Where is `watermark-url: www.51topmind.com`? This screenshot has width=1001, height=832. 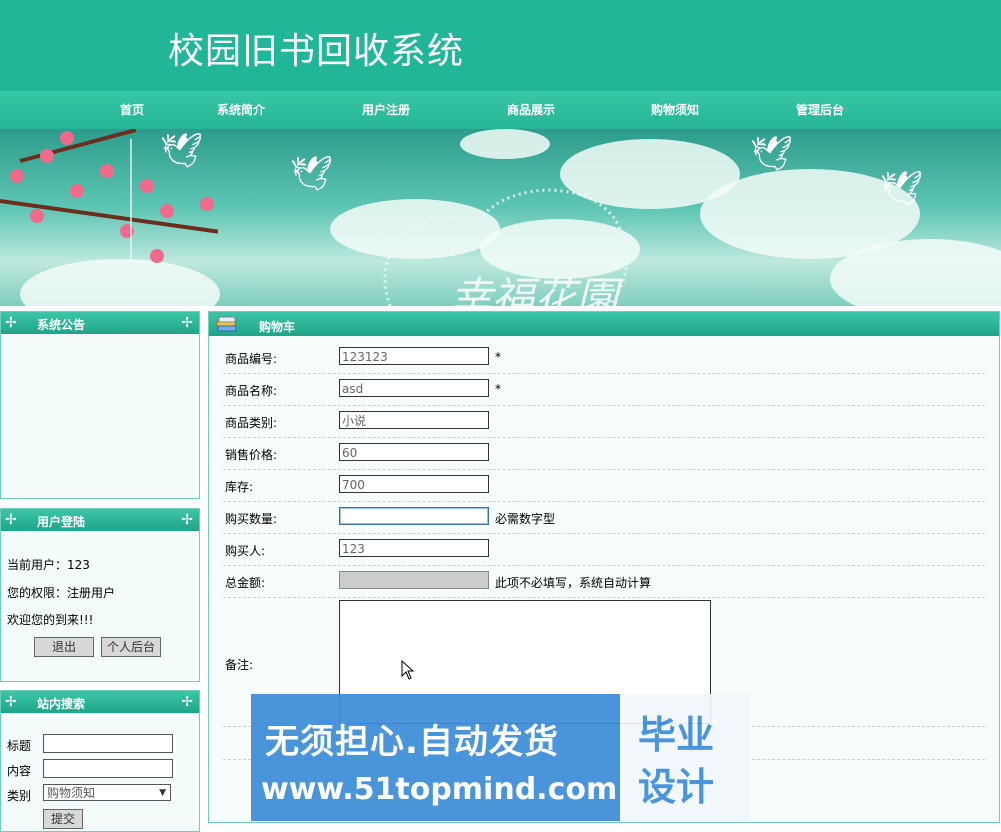
watermark-url: www.51topmind.com is located at coordinates (439, 789).